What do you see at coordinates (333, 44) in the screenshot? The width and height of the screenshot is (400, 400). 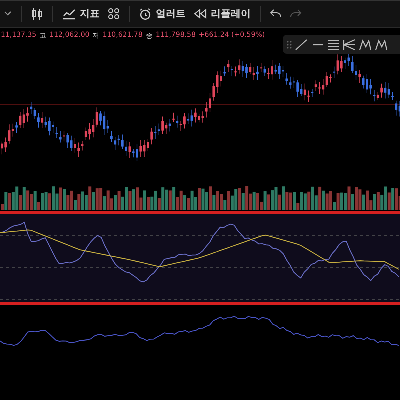 I see `parallel-lines-icon` at bounding box center [333, 44].